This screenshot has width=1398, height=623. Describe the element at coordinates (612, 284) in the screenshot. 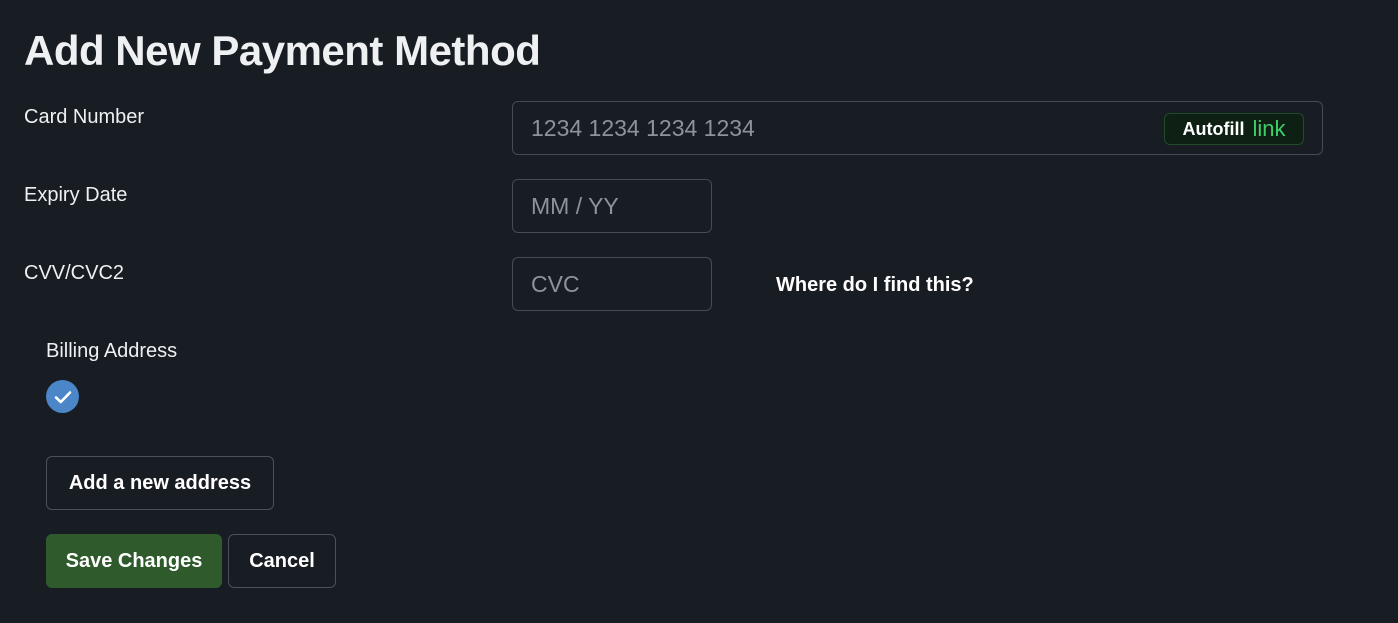

I see `cvc-input` at that location.